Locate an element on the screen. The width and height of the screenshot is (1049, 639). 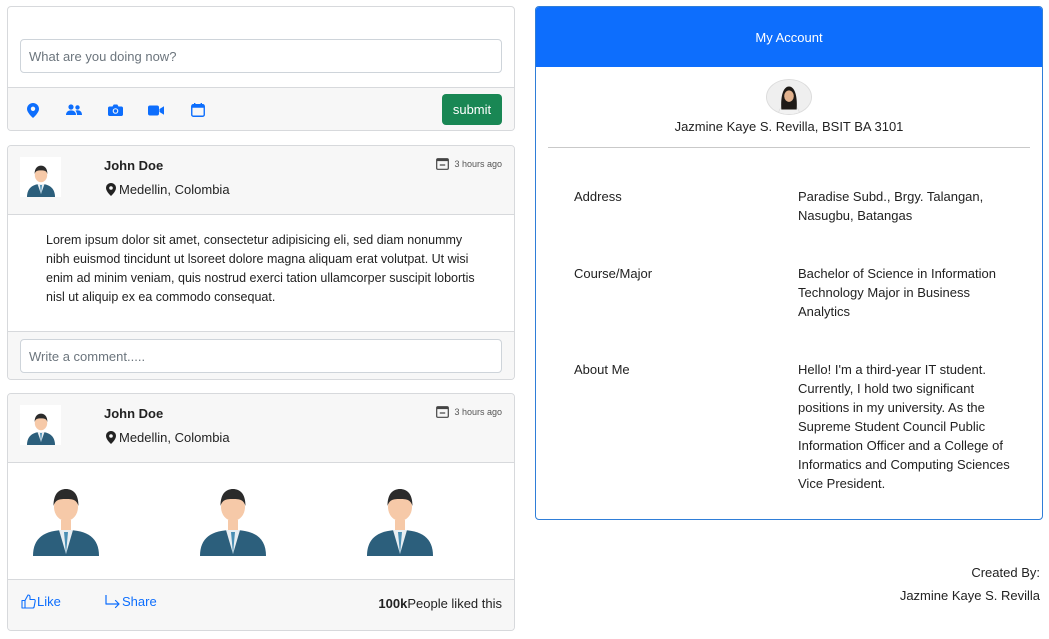
account-header: My Account is located at coordinates (789, 37).